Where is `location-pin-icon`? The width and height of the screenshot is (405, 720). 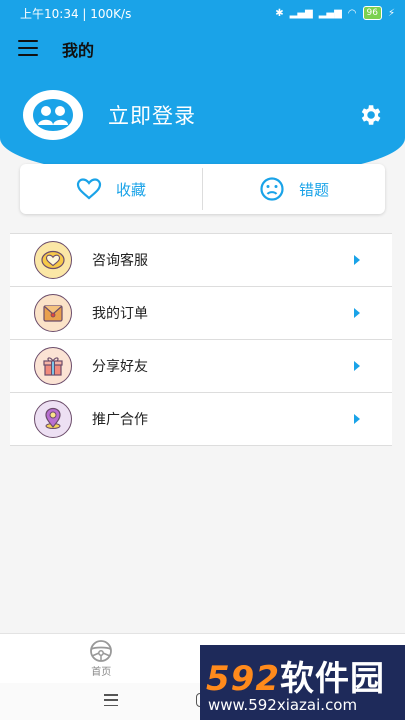 location-pin-icon is located at coordinates (53, 419).